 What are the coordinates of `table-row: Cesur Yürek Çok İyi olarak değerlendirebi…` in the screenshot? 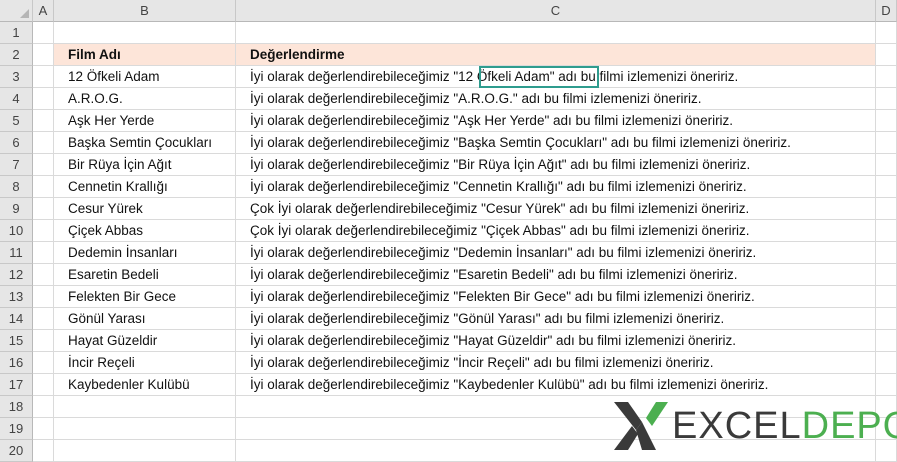 It's located at (465, 209).